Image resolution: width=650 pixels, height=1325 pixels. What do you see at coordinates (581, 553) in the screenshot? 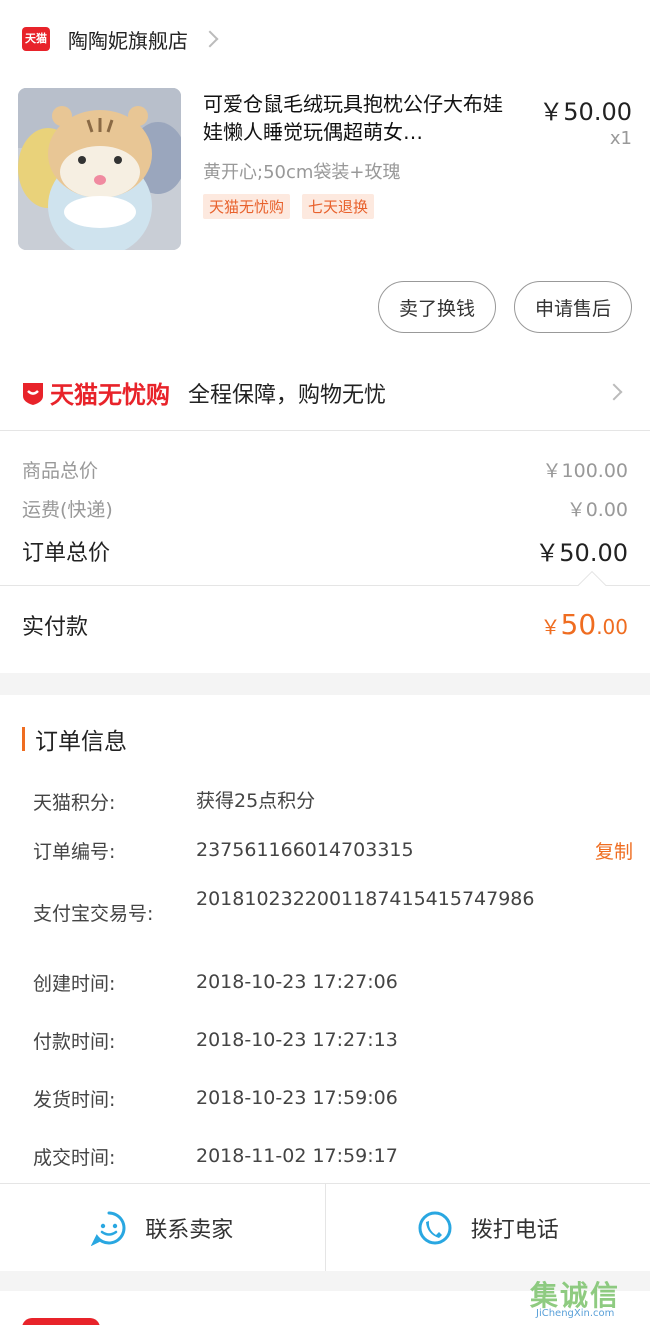
I see `order-total-value: ￥50.00` at bounding box center [581, 553].